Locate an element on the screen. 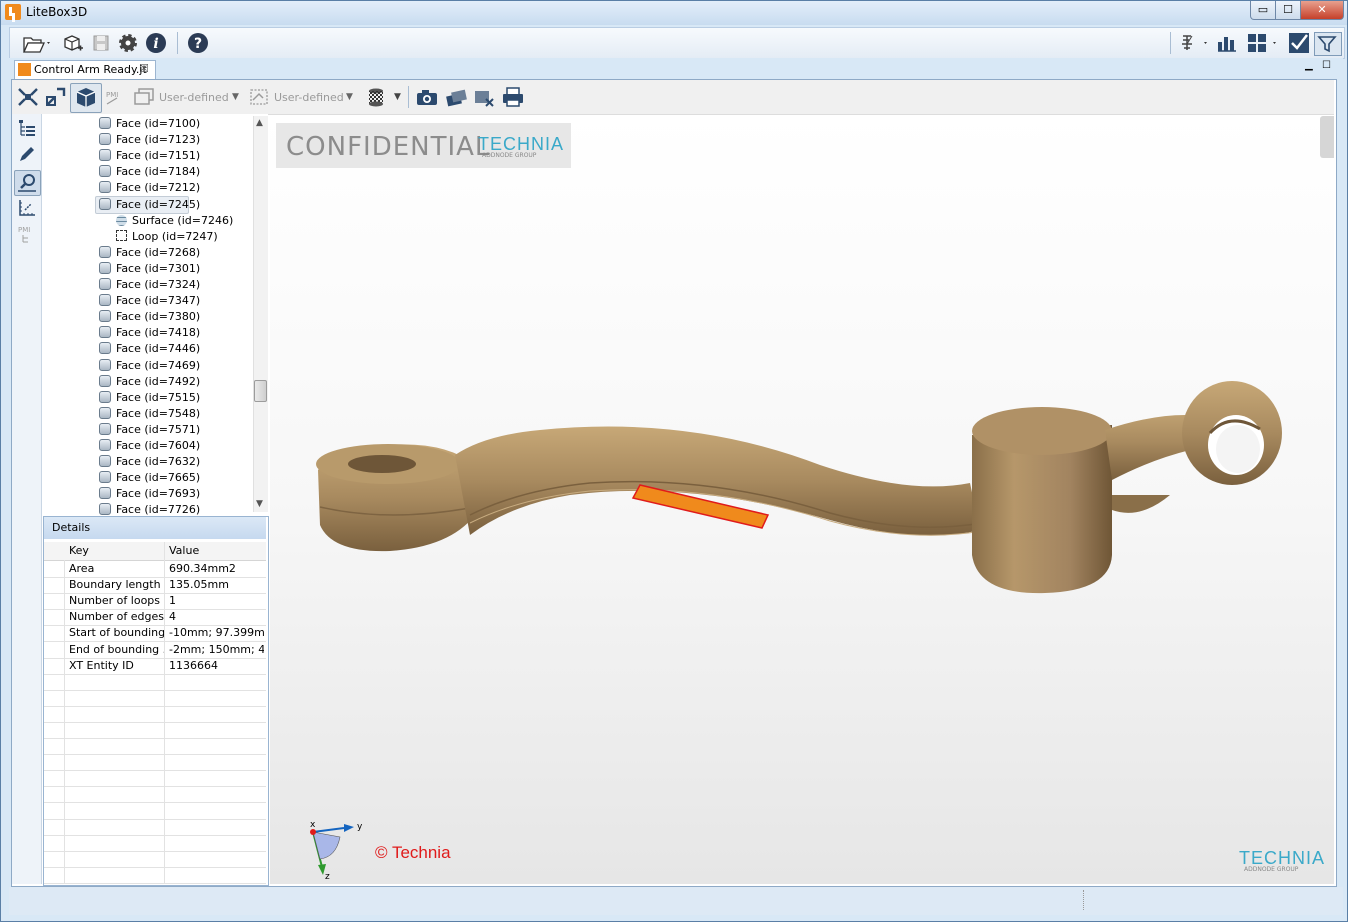  settings-gear-icon is located at coordinates (128, 43).